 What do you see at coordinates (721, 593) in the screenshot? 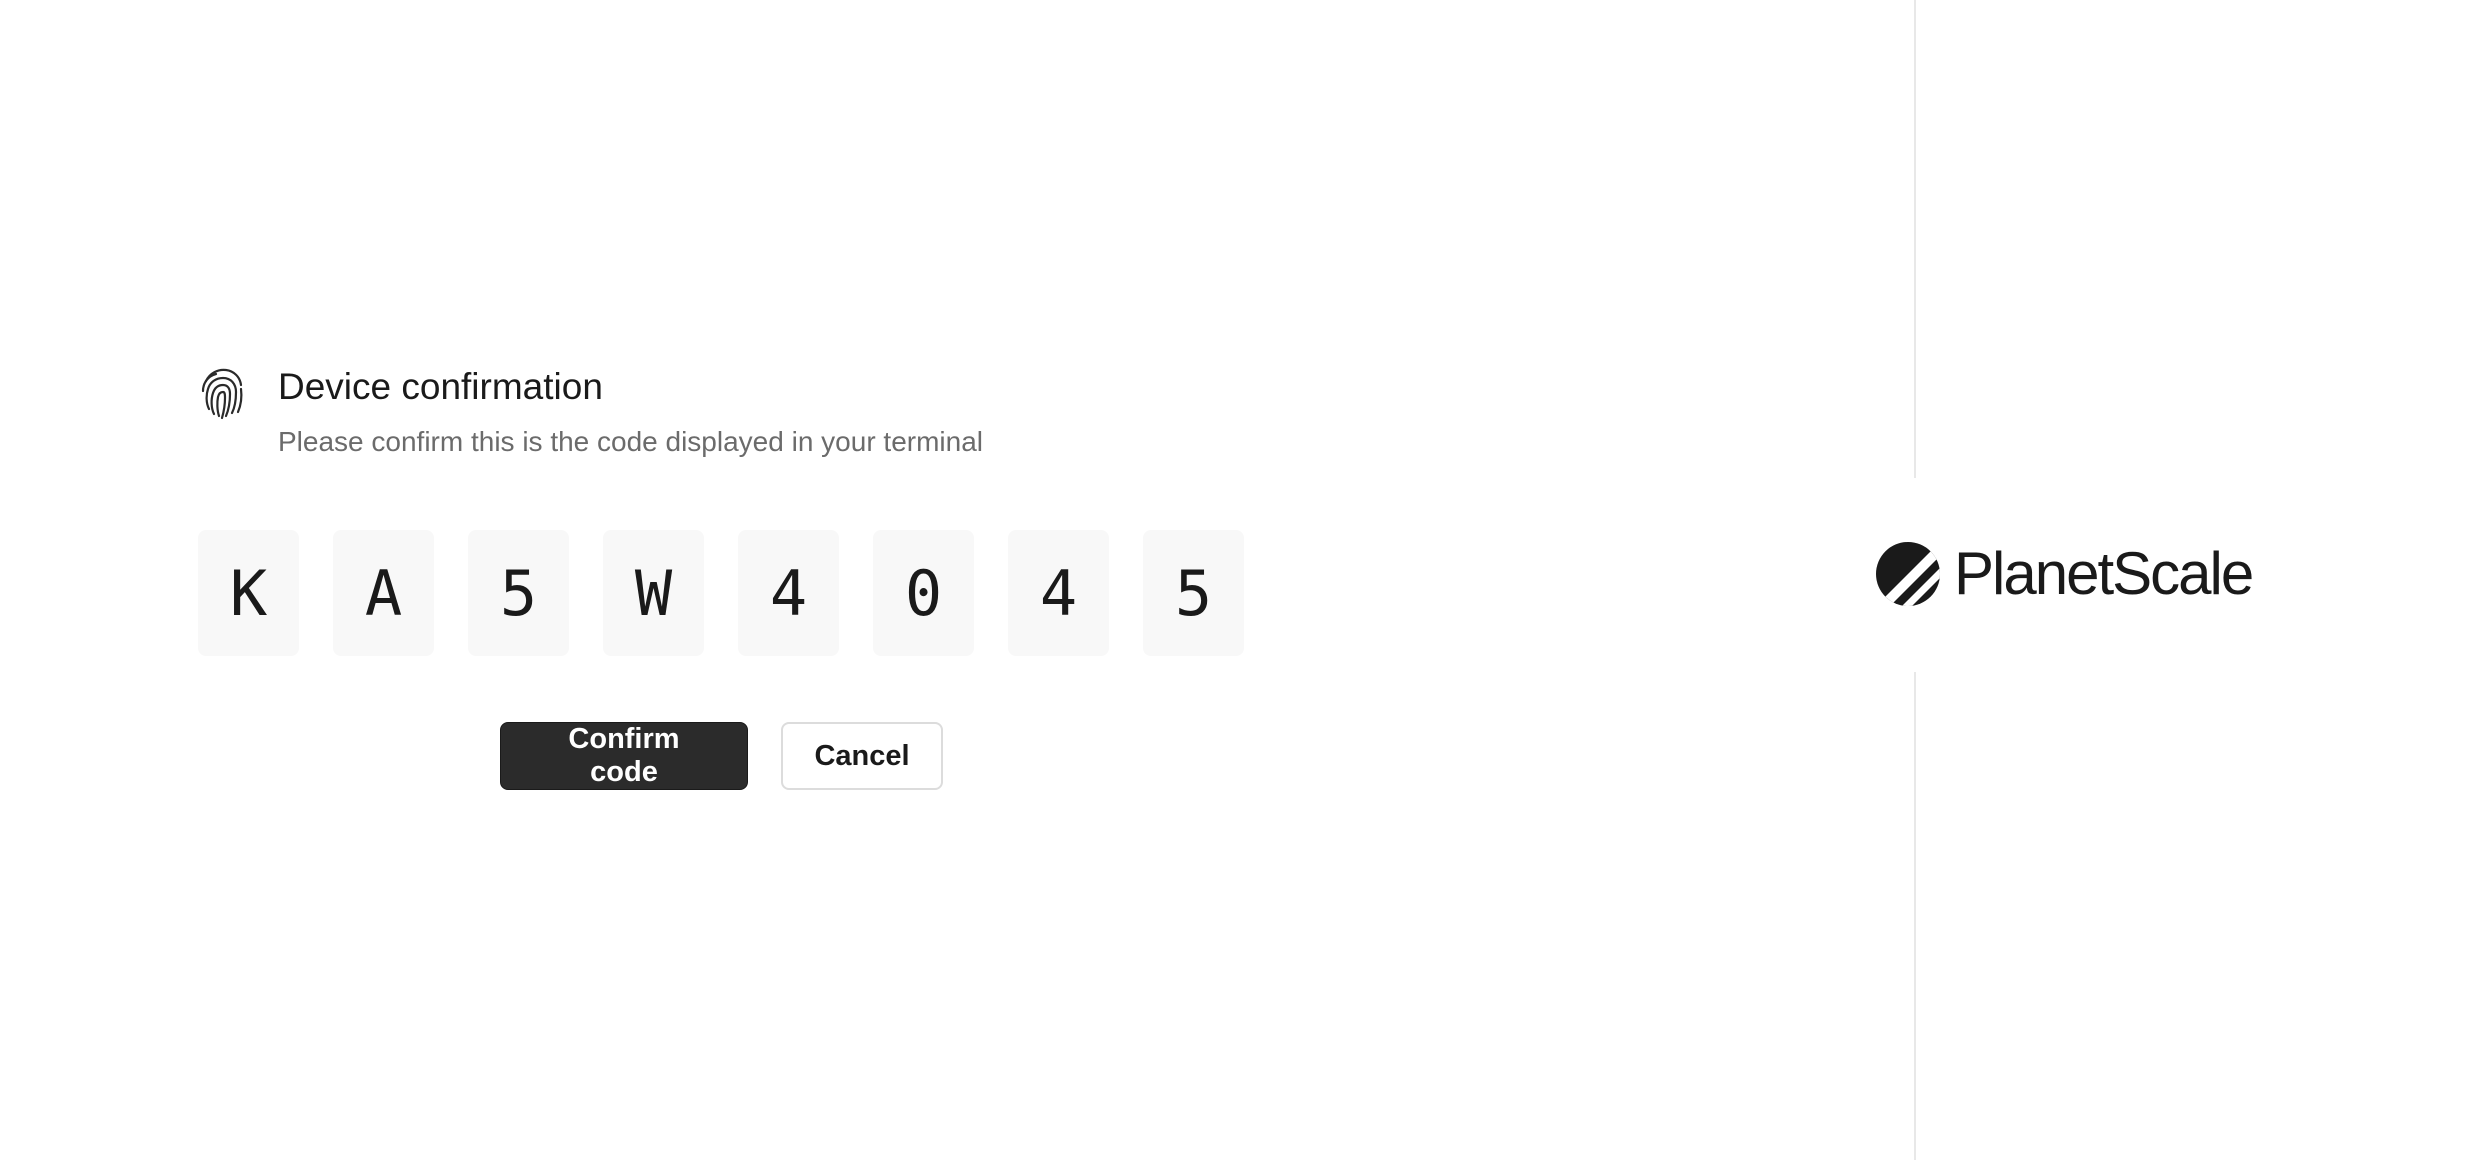
I see `confirmation-code: K A 5 W 4 0 4 5` at bounding box center [721, 593].